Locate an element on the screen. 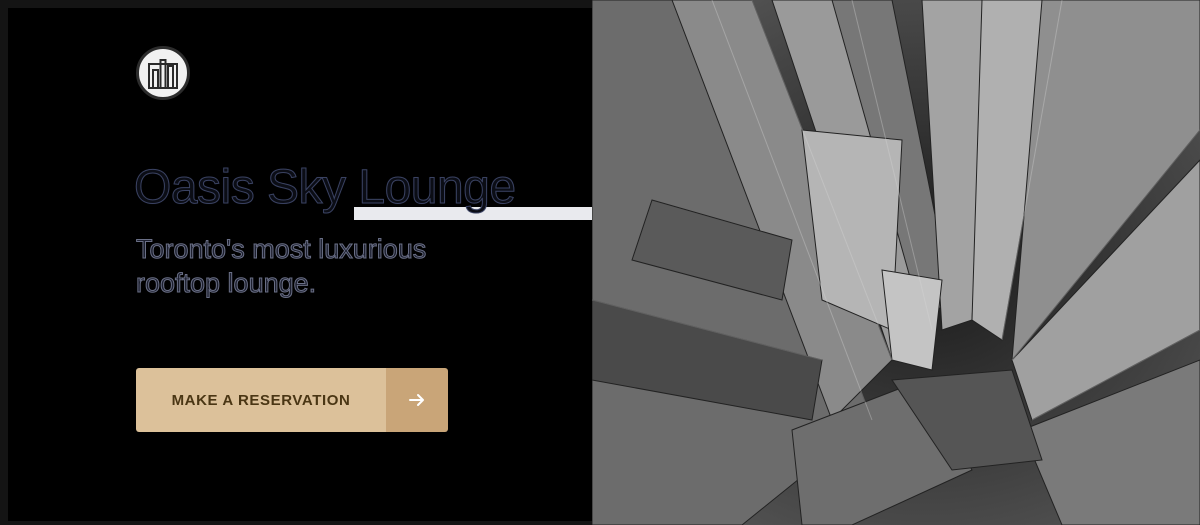 Image resolution: width=1200 pixels, height=525 pixels. arrow-right-icon is located at coordinates (417, 400).